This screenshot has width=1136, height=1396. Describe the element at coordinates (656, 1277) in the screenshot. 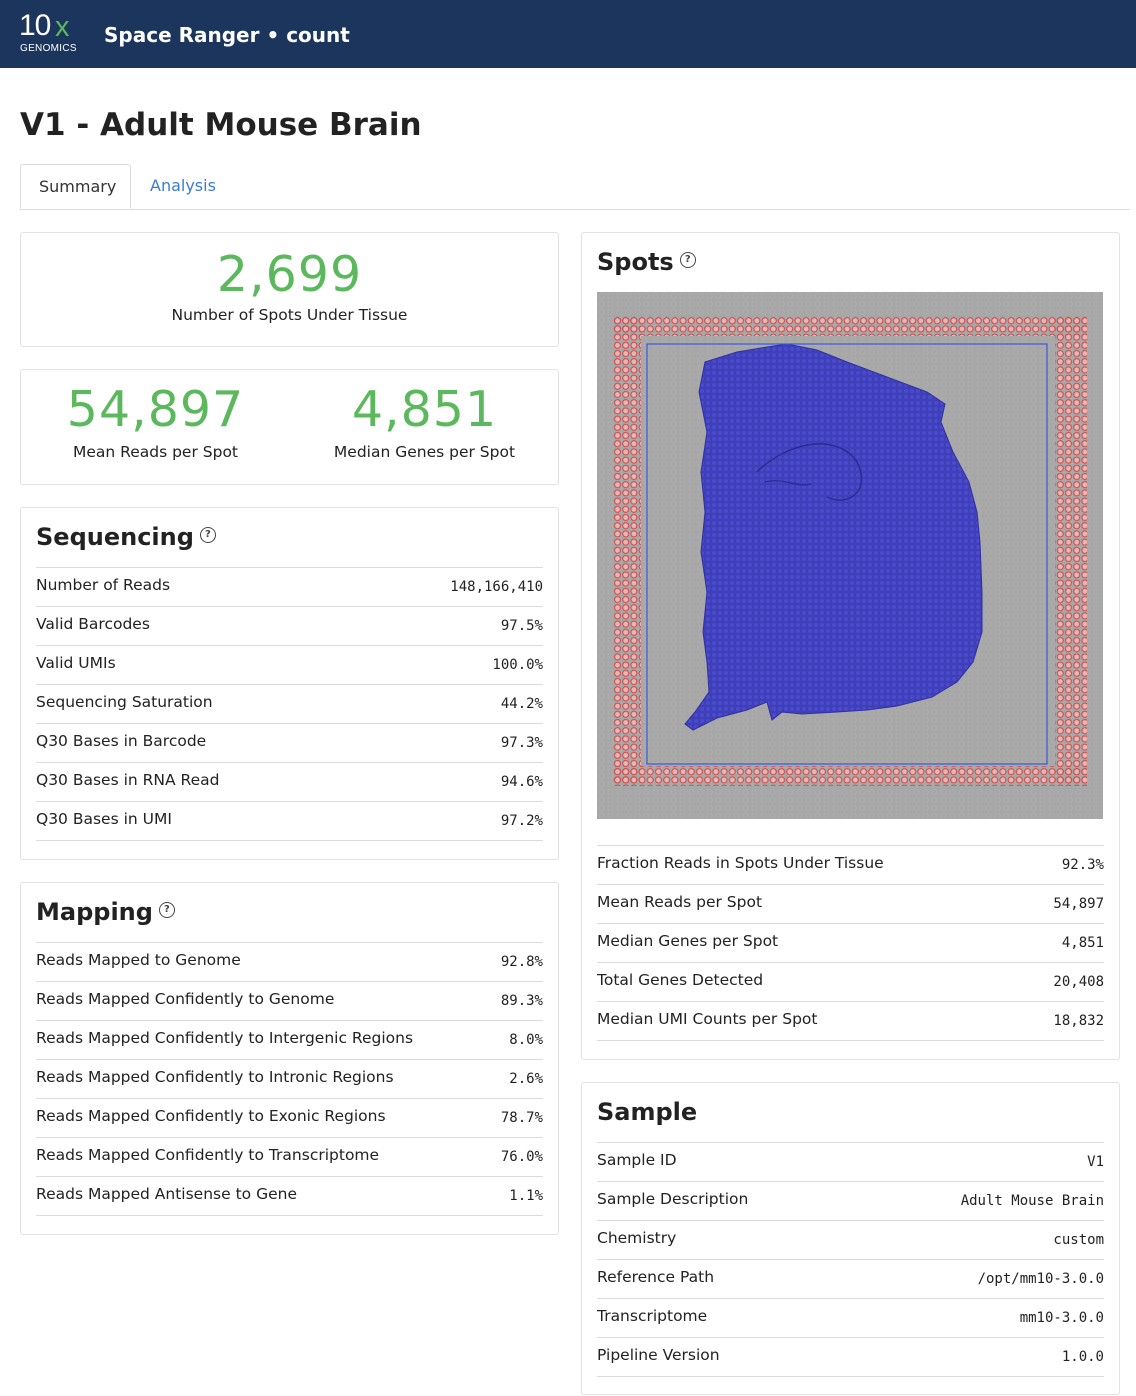

I see `row-label: Reference Path` at that location.